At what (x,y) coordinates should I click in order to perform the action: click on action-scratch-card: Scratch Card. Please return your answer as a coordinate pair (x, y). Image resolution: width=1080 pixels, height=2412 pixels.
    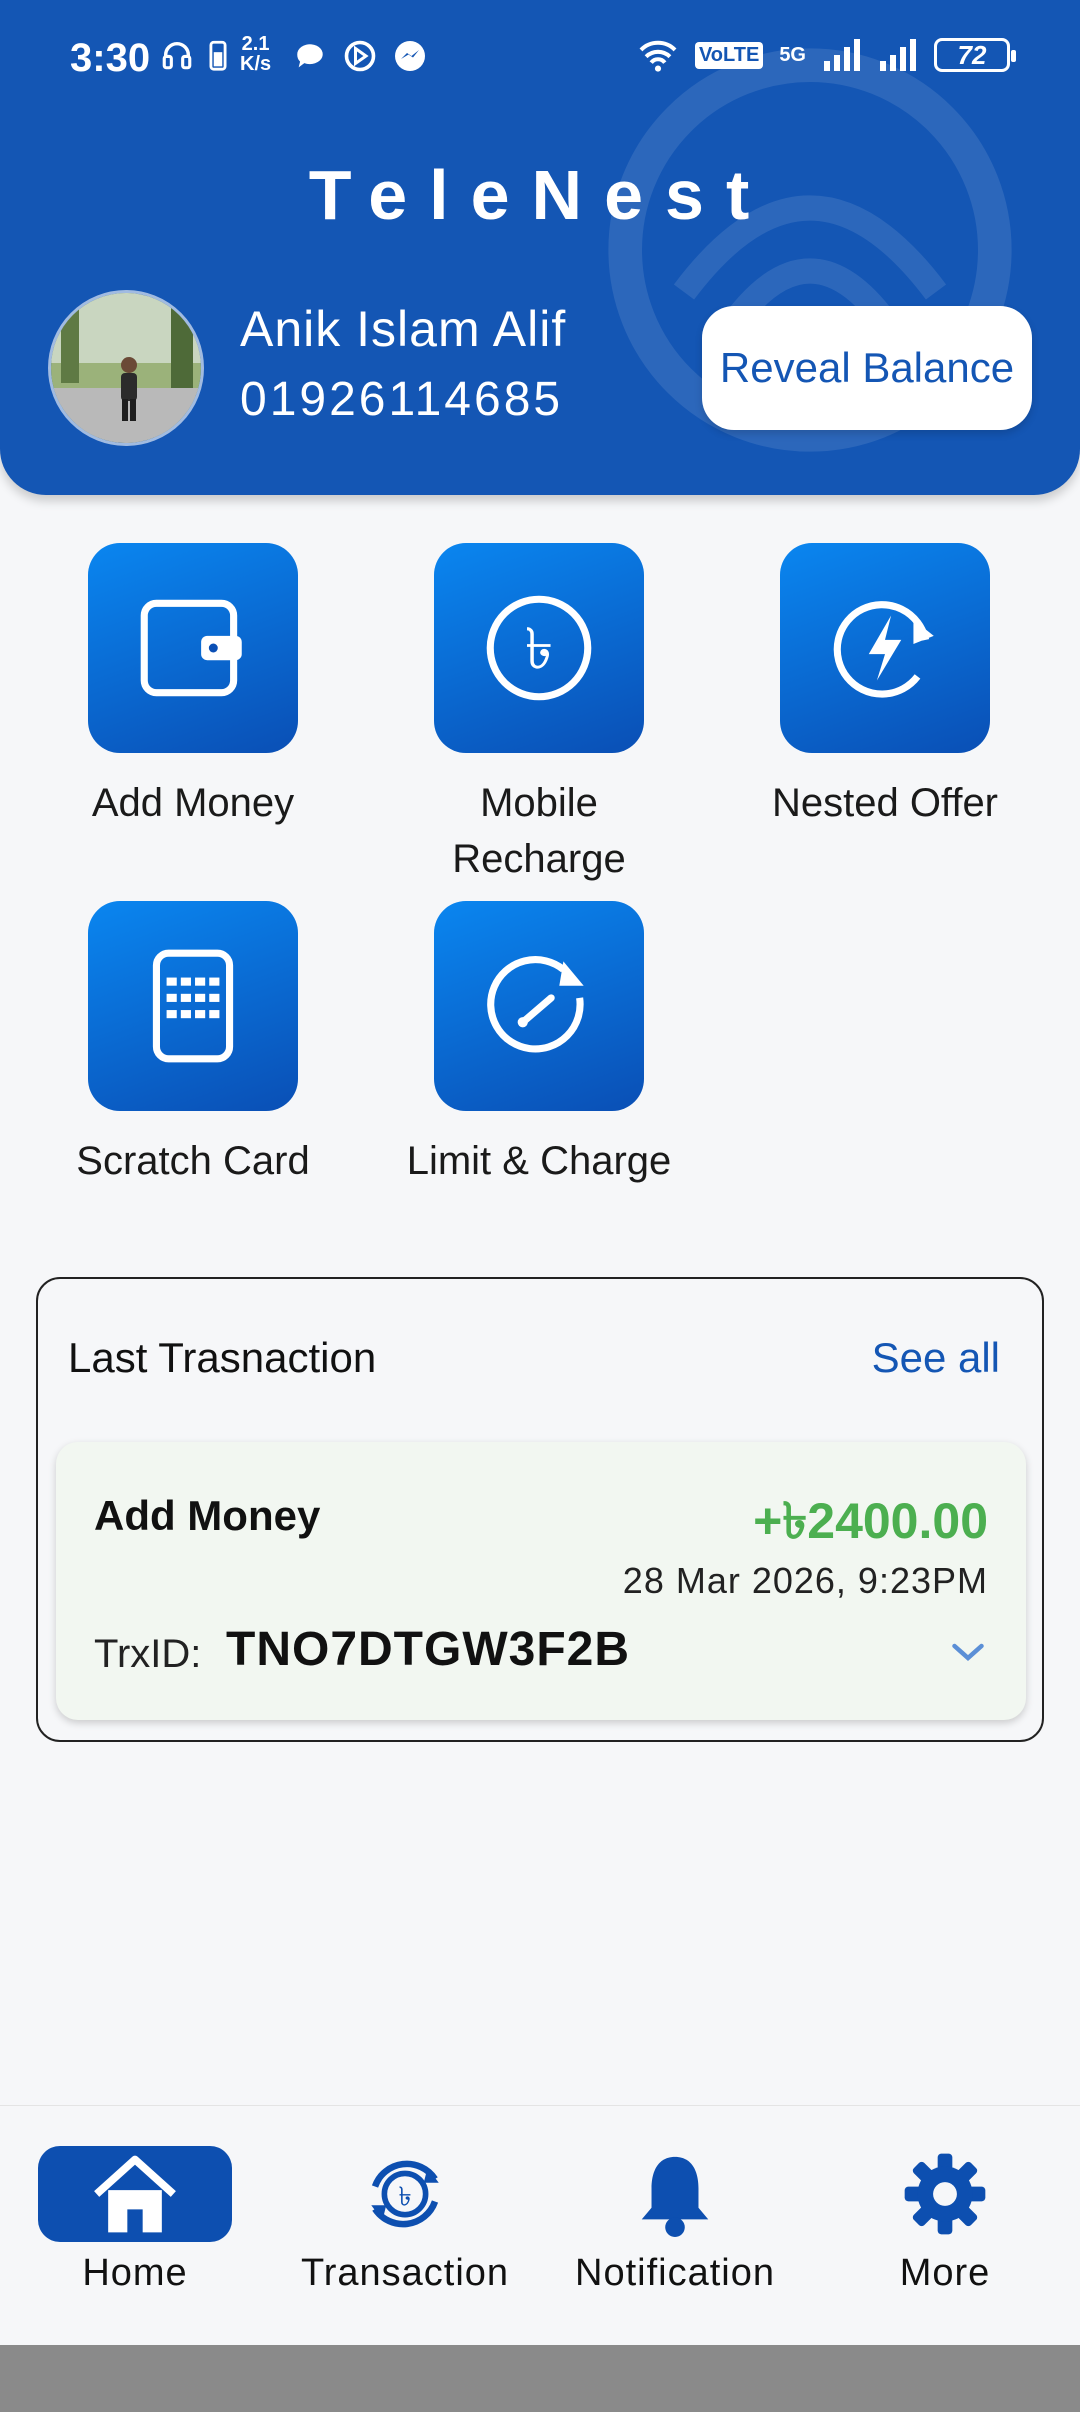
    Looking at the image, I should click on (193, 1045).